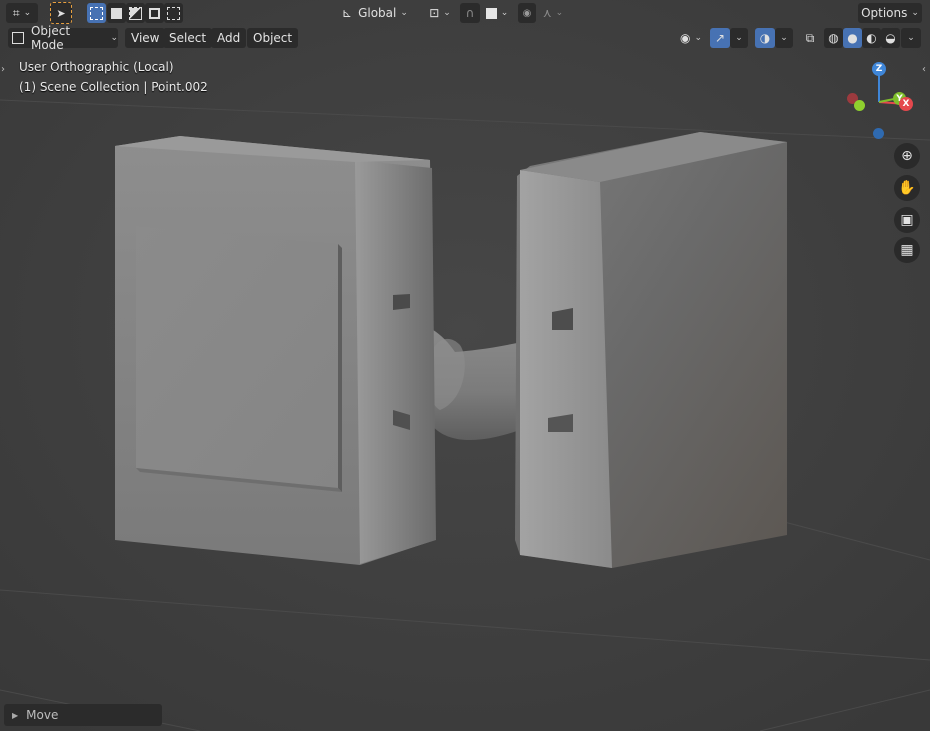 This screenshot has height=731, width=930. I want to click on snap-target-dropdown: ⌄, so click(497, 13).